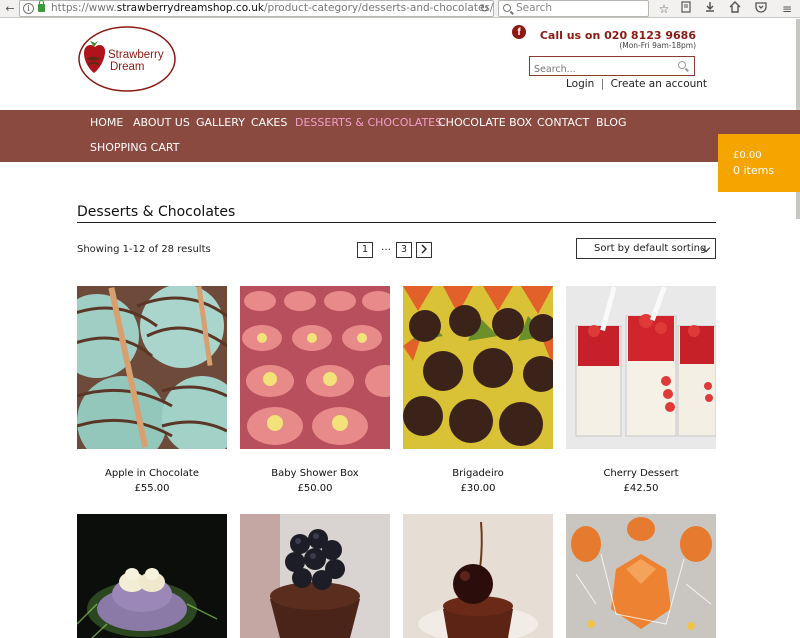  I want to click on pocket-icon, so click(761, 9).